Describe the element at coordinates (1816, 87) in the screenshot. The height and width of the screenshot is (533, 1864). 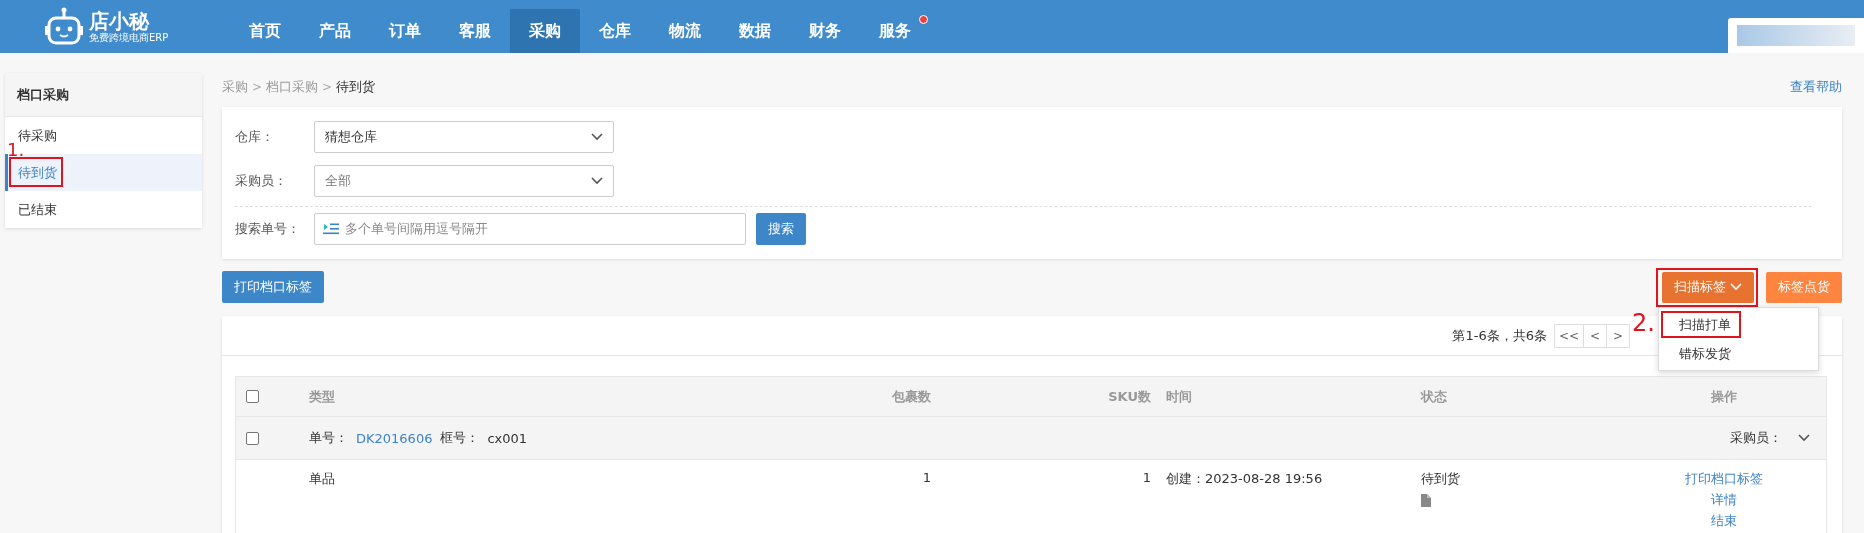
I see `help-link: 查看帮助` at that location.